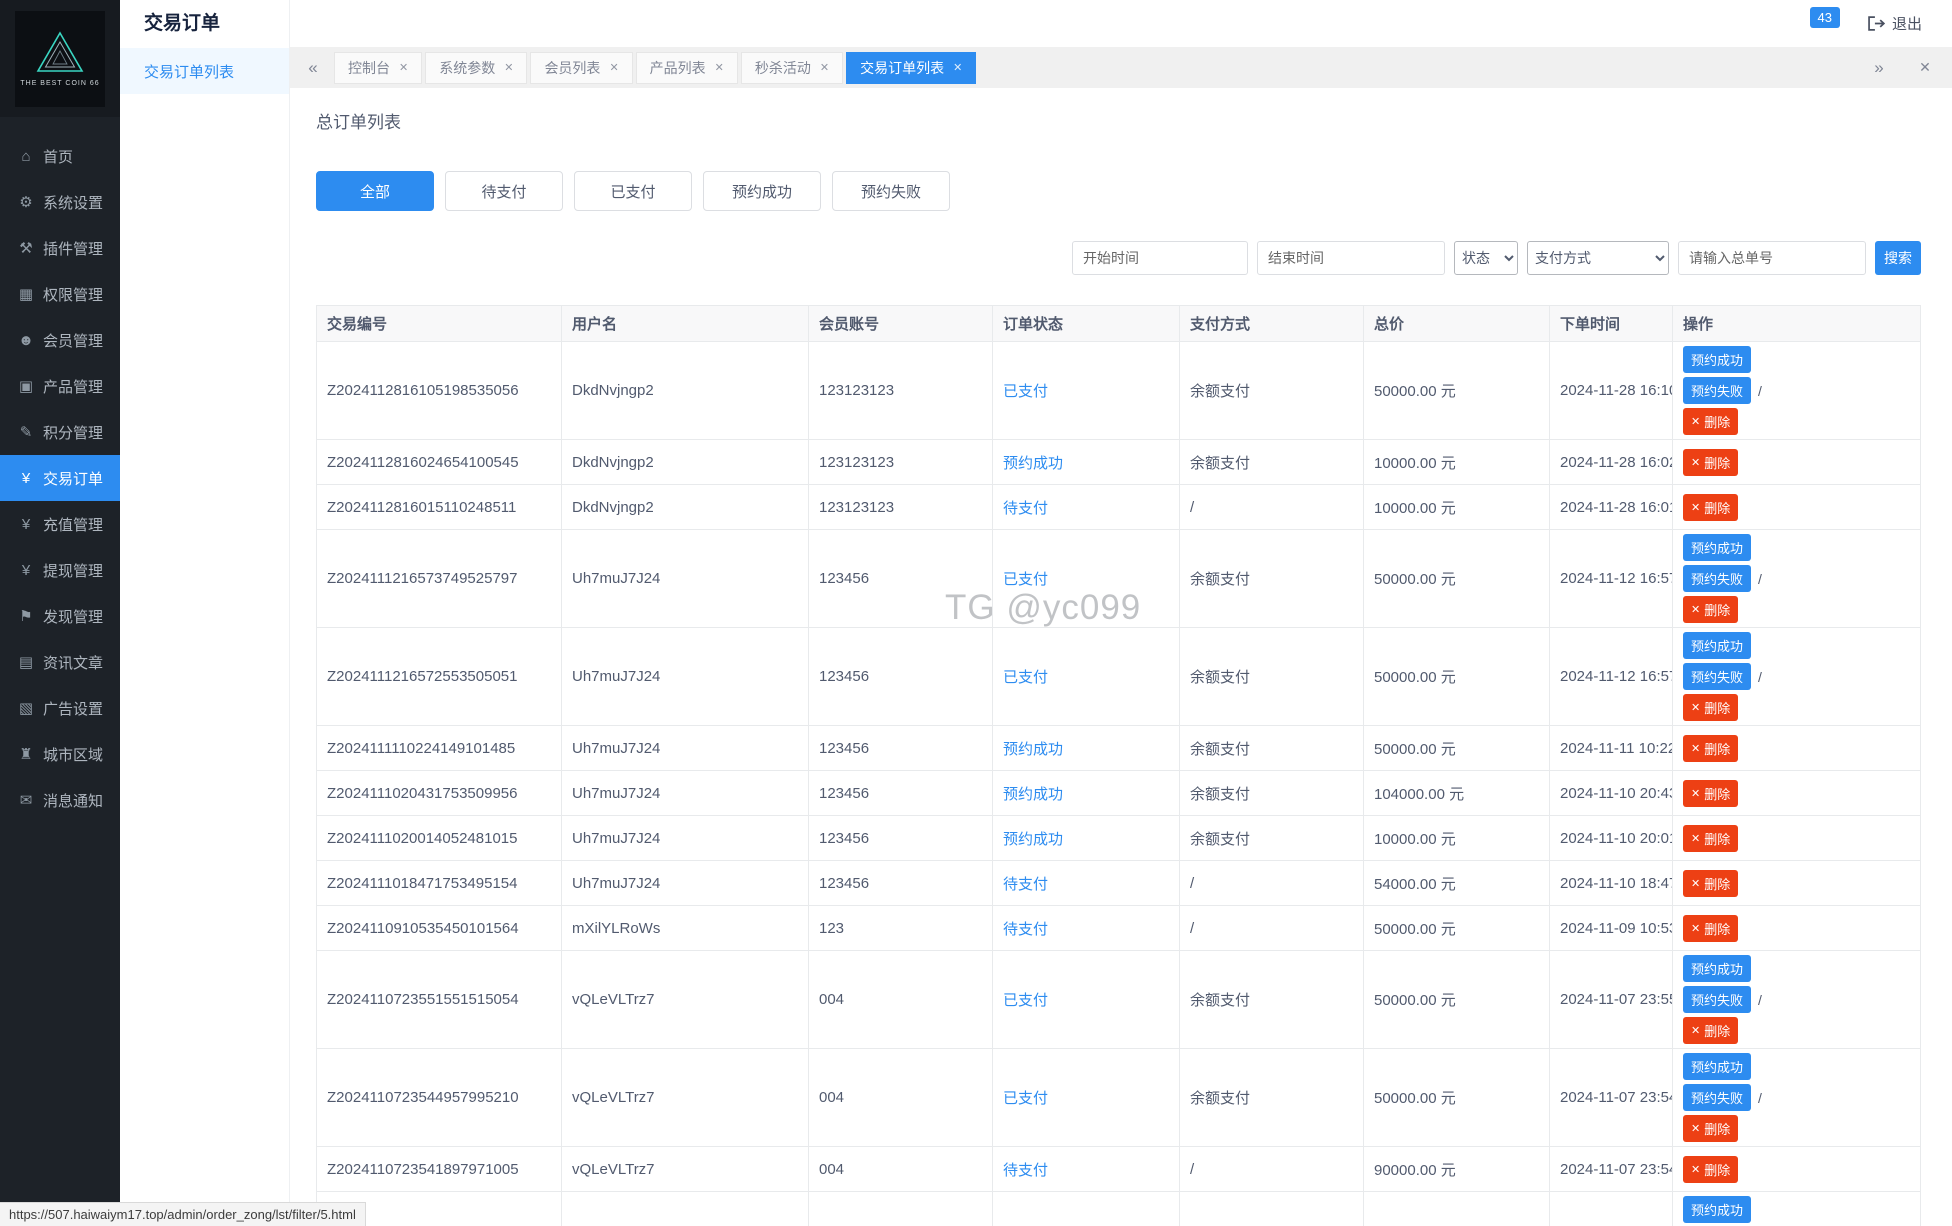 The height and width of the screenshot is (1226, 1952). Describe the element at coordinates (73, 617) in the screenshot. I see `sidebar-item-label: 发现管理` at that location.